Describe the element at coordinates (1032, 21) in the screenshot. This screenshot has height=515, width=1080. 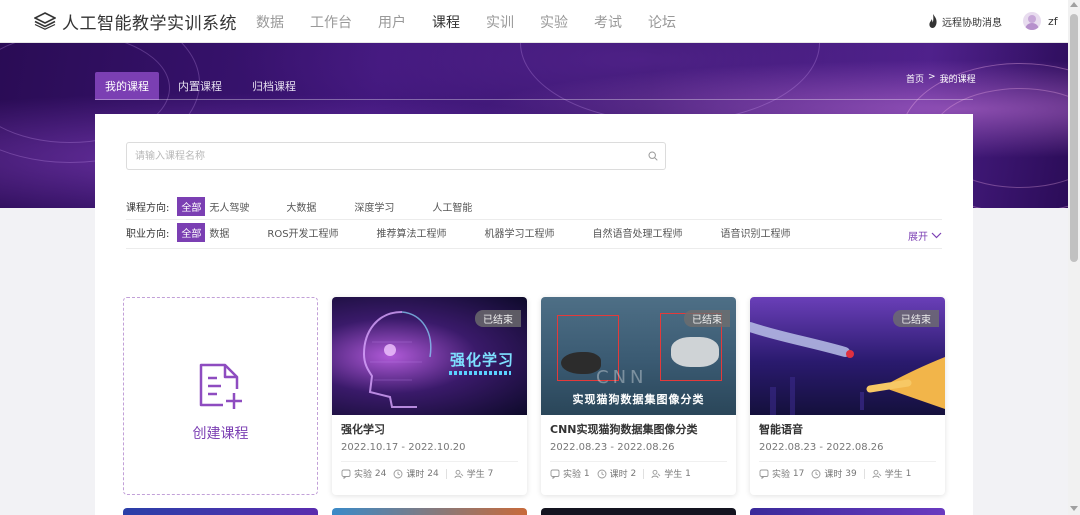
I see `avatar` at that location.